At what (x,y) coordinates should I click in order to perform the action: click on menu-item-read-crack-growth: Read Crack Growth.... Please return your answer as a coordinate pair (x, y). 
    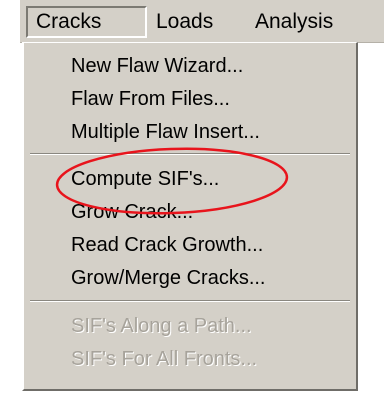
    Looking at the image, I should click on (167, 245).